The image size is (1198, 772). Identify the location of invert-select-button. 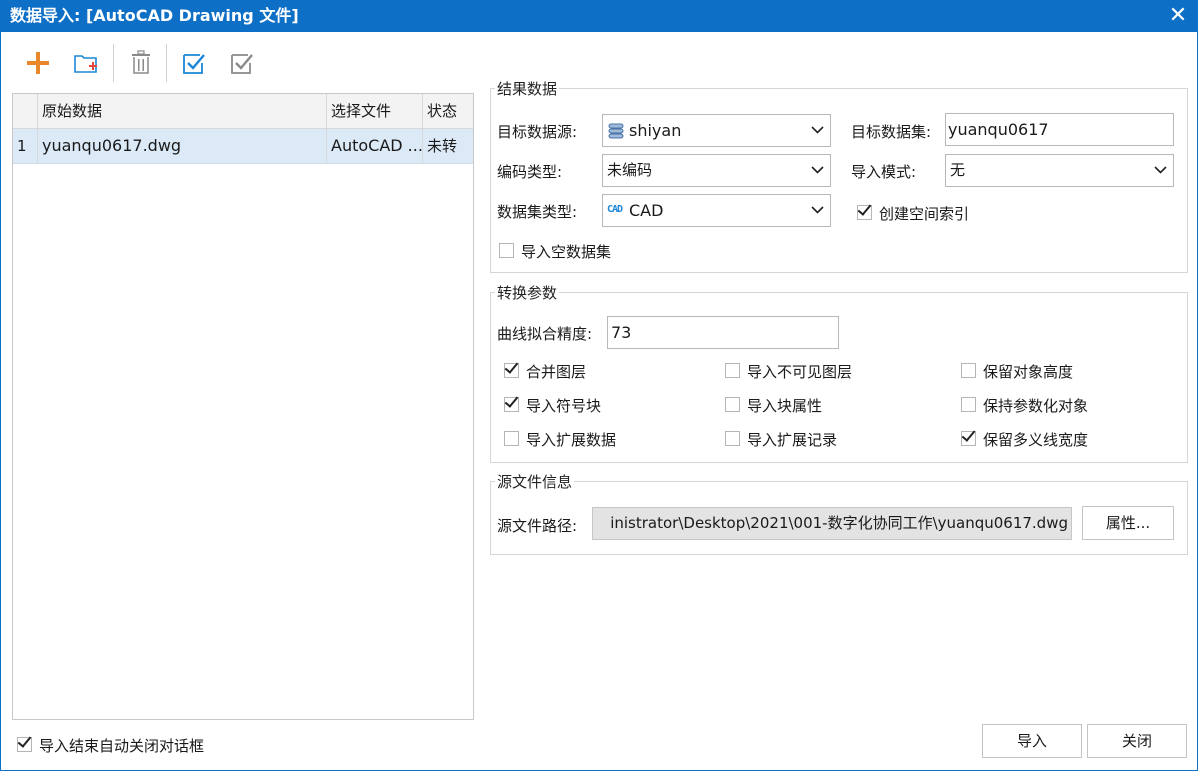
(242, 63).